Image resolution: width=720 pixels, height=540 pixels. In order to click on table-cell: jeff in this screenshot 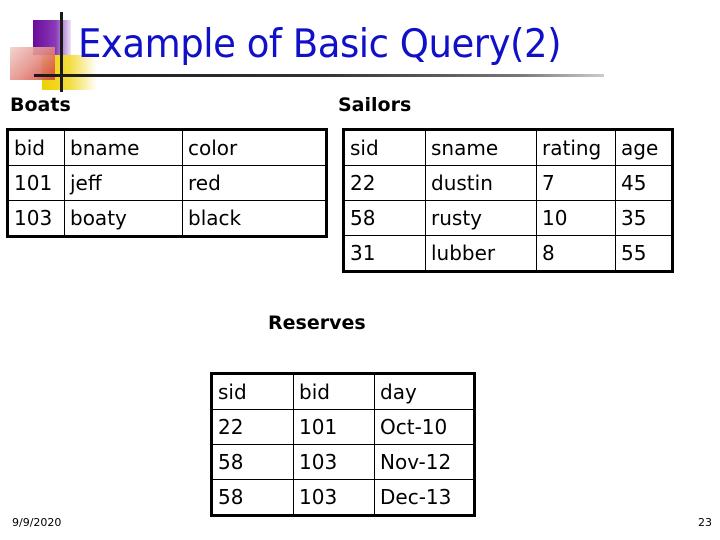, I will do `click(123, 183)`.